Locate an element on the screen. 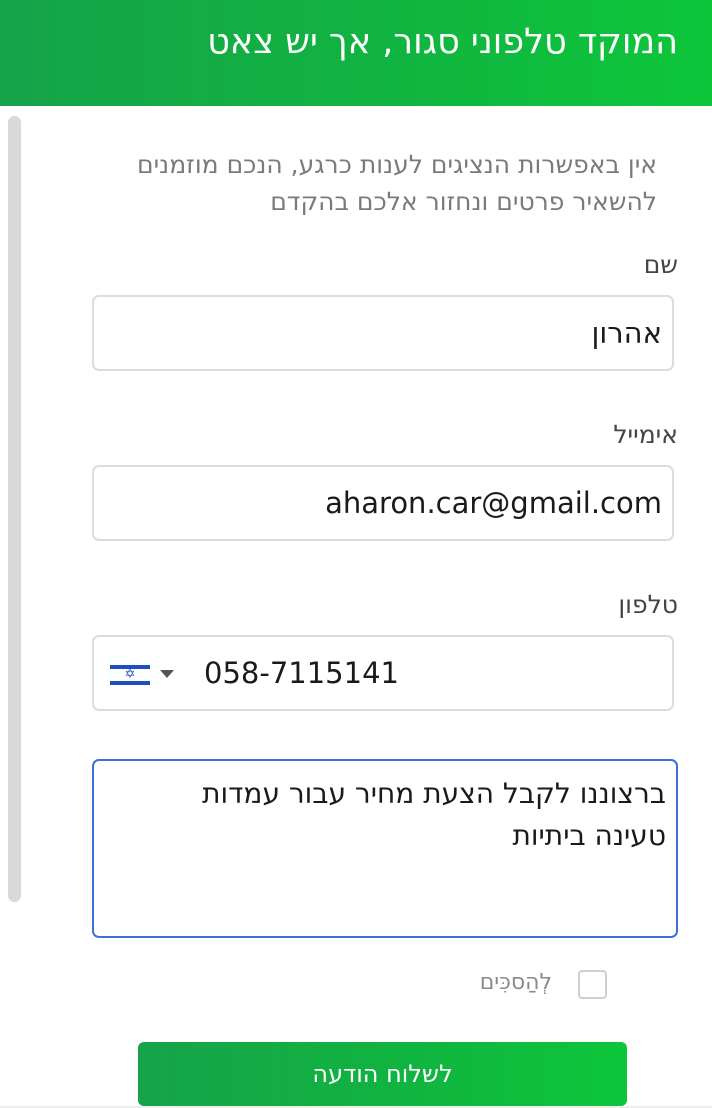  israel-flag-icon: ✡ is located at coordinates (130, 675).